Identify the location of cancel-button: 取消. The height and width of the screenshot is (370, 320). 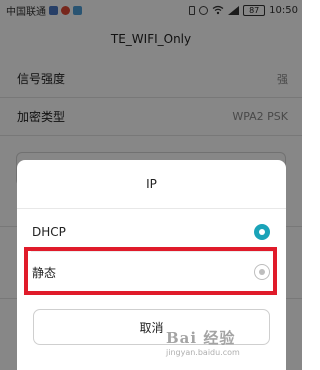
(151, 327).